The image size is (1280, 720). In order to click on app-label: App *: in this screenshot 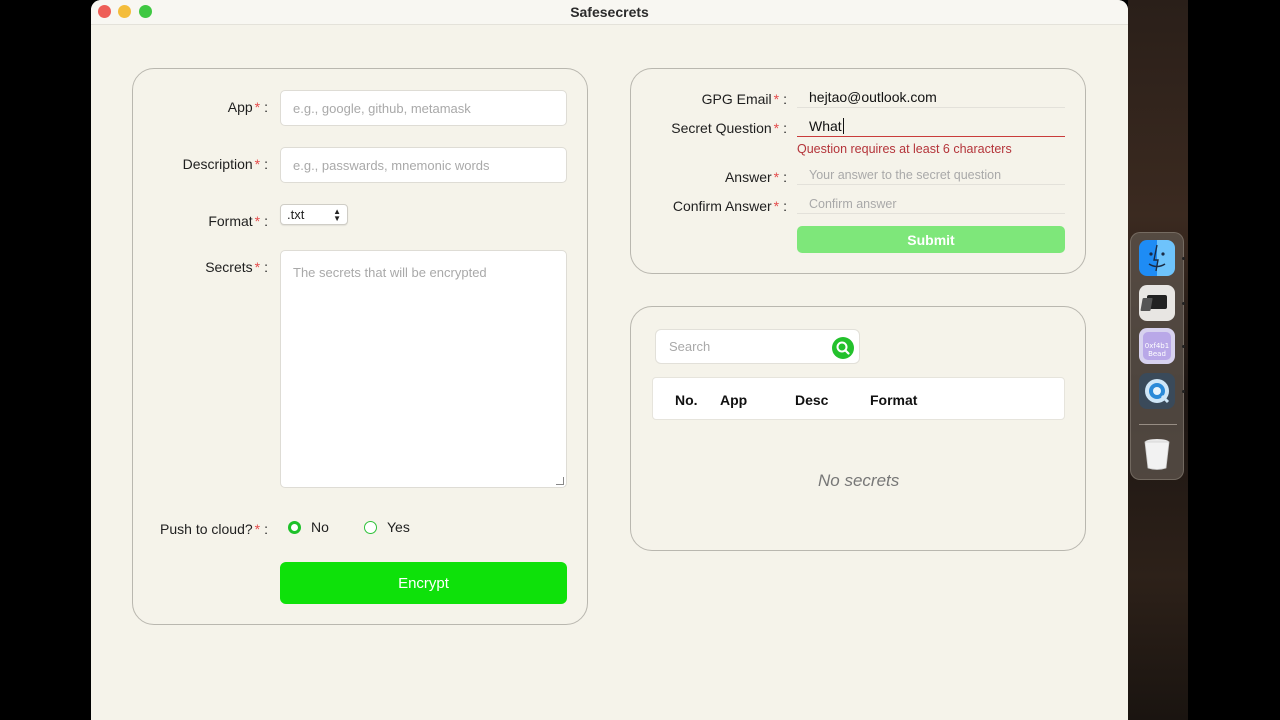, I will do `click(247, 107)`.